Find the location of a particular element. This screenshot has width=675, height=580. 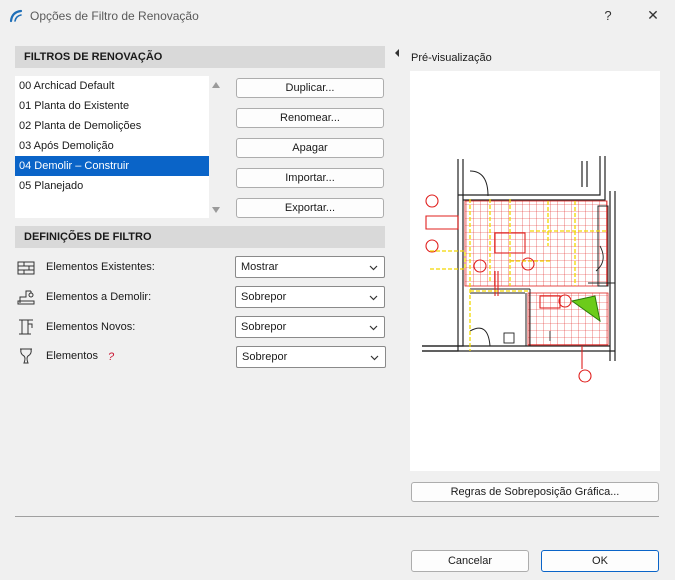

filter-list-item: 00 Archicad Default is located at coordinates (112, 86).